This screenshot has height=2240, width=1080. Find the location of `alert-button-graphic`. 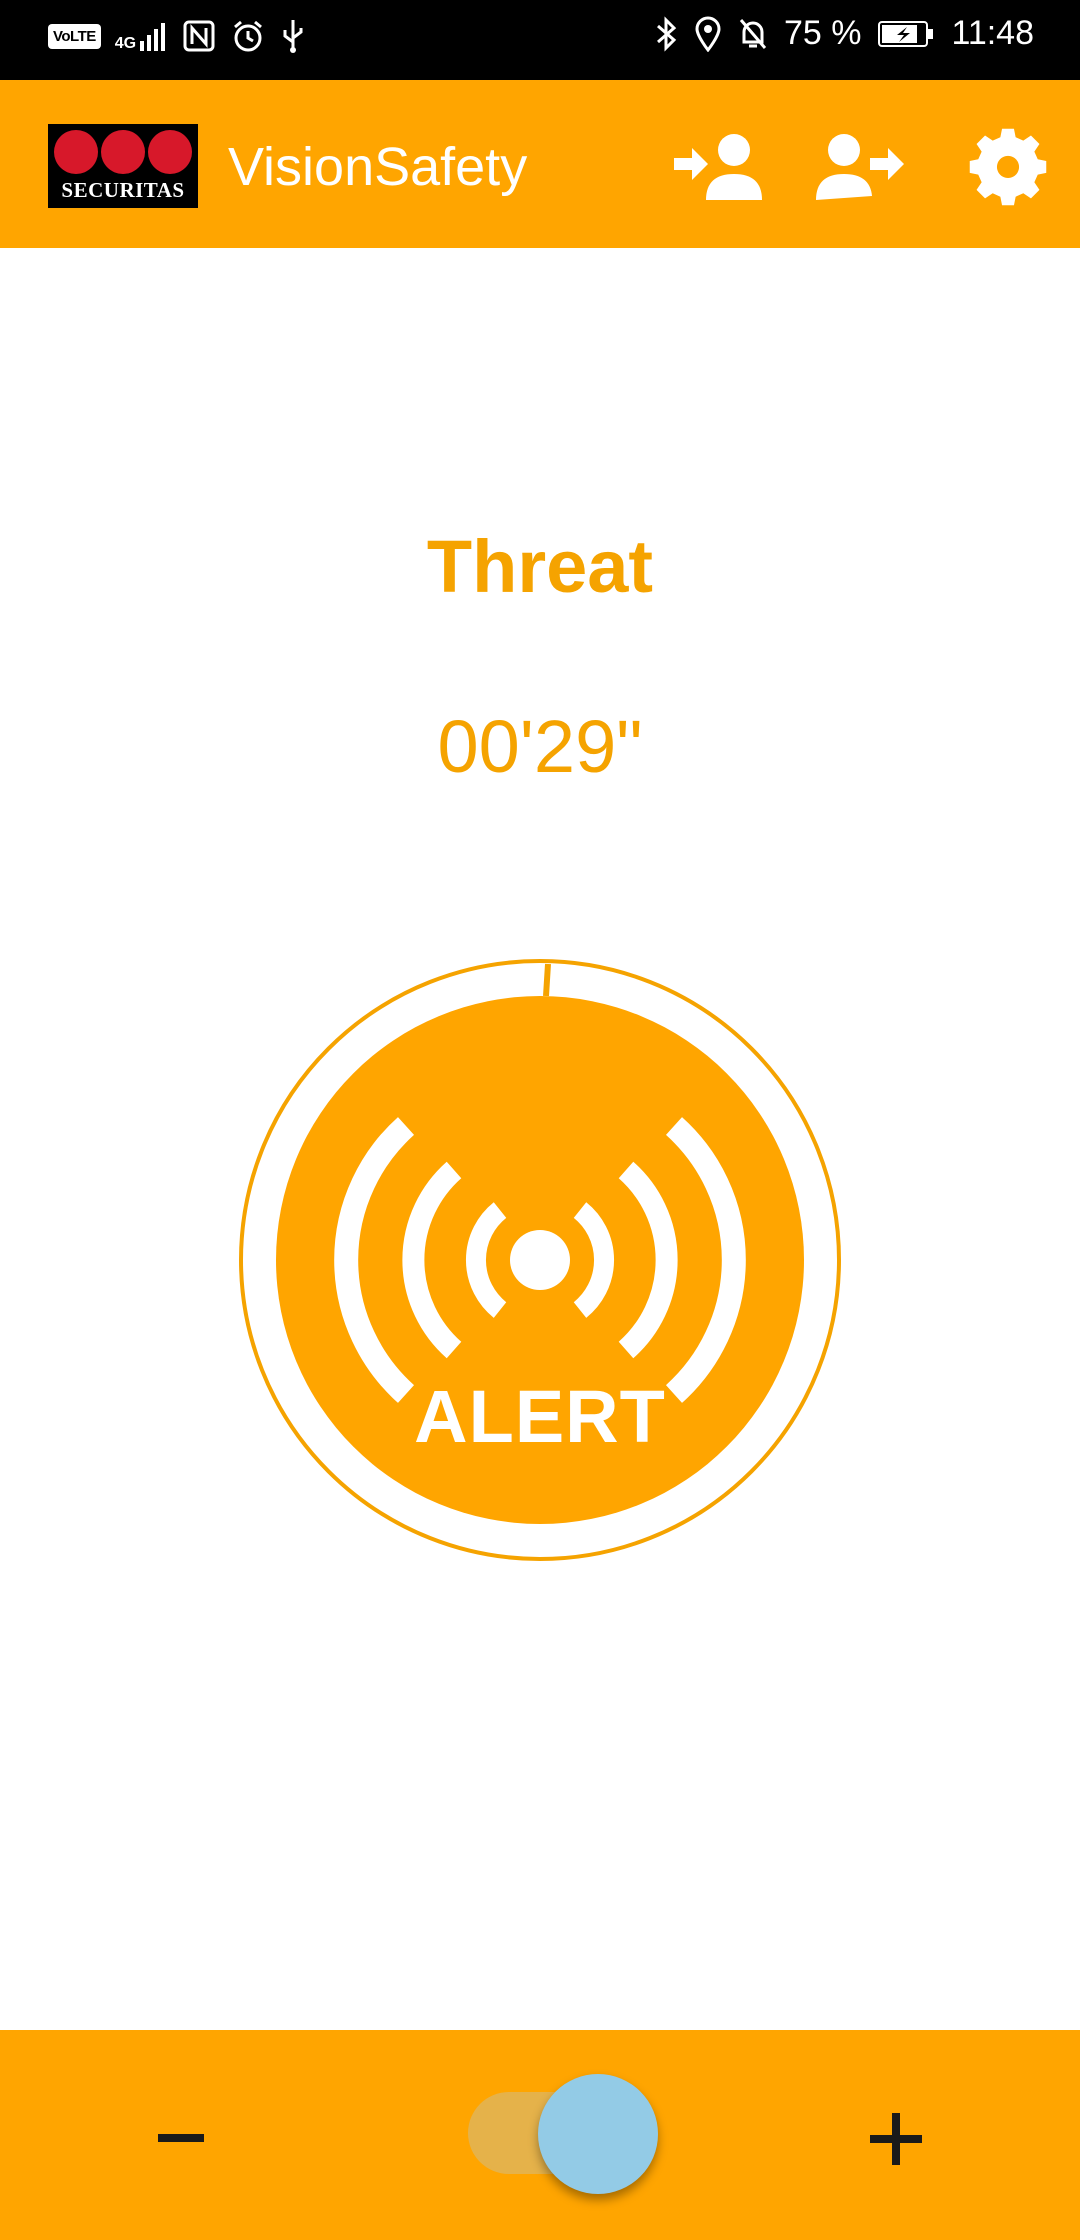

alert-button-graphic is located at coordinates (540, 1260).